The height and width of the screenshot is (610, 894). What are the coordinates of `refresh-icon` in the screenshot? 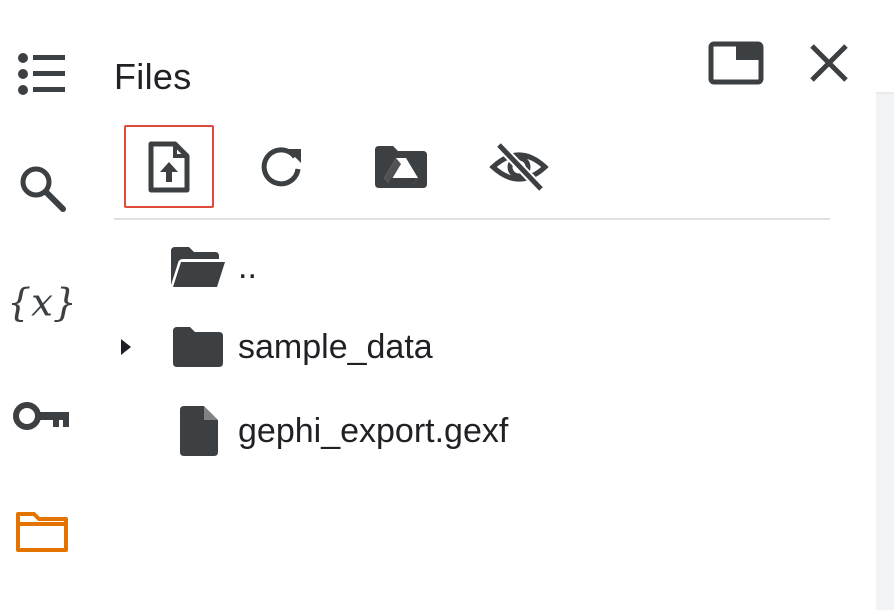 It's located at (281, 167).